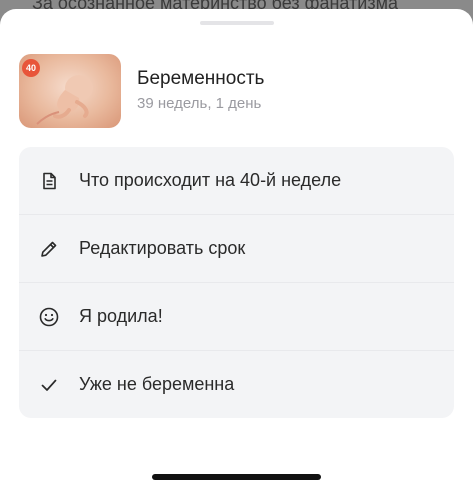 The image size is (473, 500). I want to click on menu-item-label: Что происходит на 40-й неделе, so click(210, 180).